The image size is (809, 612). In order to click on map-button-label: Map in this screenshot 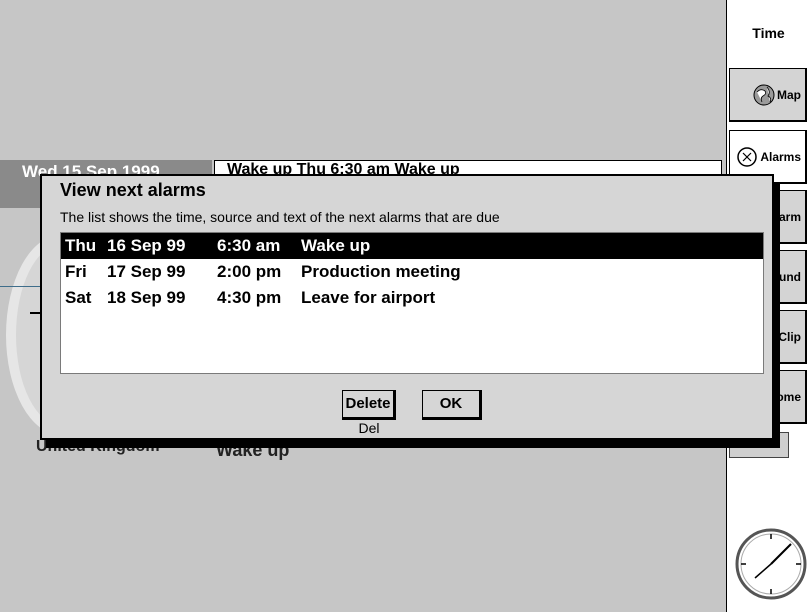, I will do `click(789, 94)`.